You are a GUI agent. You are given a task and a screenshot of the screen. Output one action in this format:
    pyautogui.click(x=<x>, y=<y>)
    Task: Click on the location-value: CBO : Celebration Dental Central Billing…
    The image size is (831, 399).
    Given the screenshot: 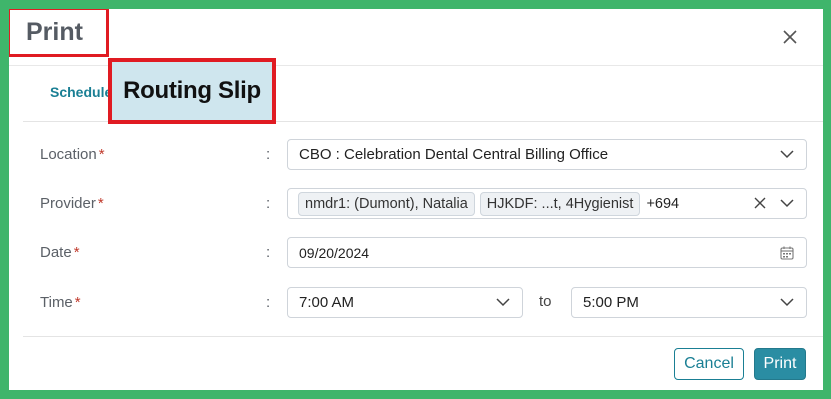 What is the action you would take?
    pyautogui.click(x=454, y=154)
    